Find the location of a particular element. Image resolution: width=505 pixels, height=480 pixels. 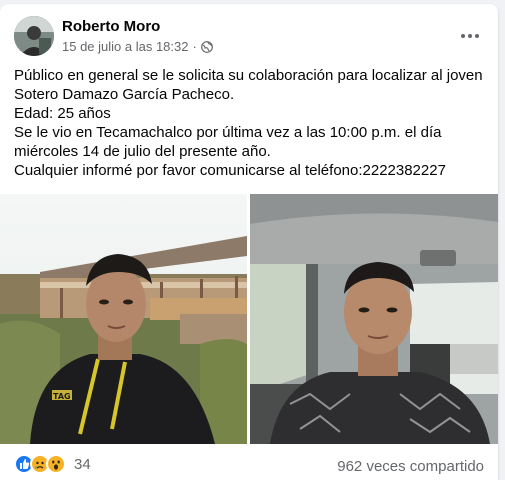

globe-icon is located at coordinates (206, 46).